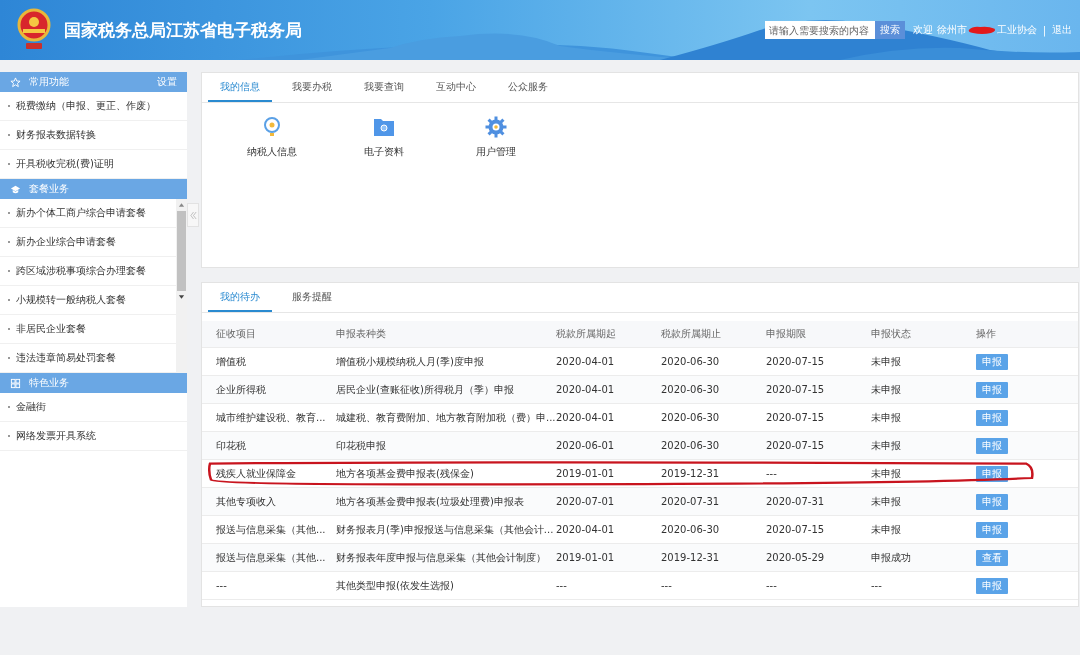  Describe the element at coordinates (49, 189) in the screenshot. I see `section-title: 套餐业务` at that location.